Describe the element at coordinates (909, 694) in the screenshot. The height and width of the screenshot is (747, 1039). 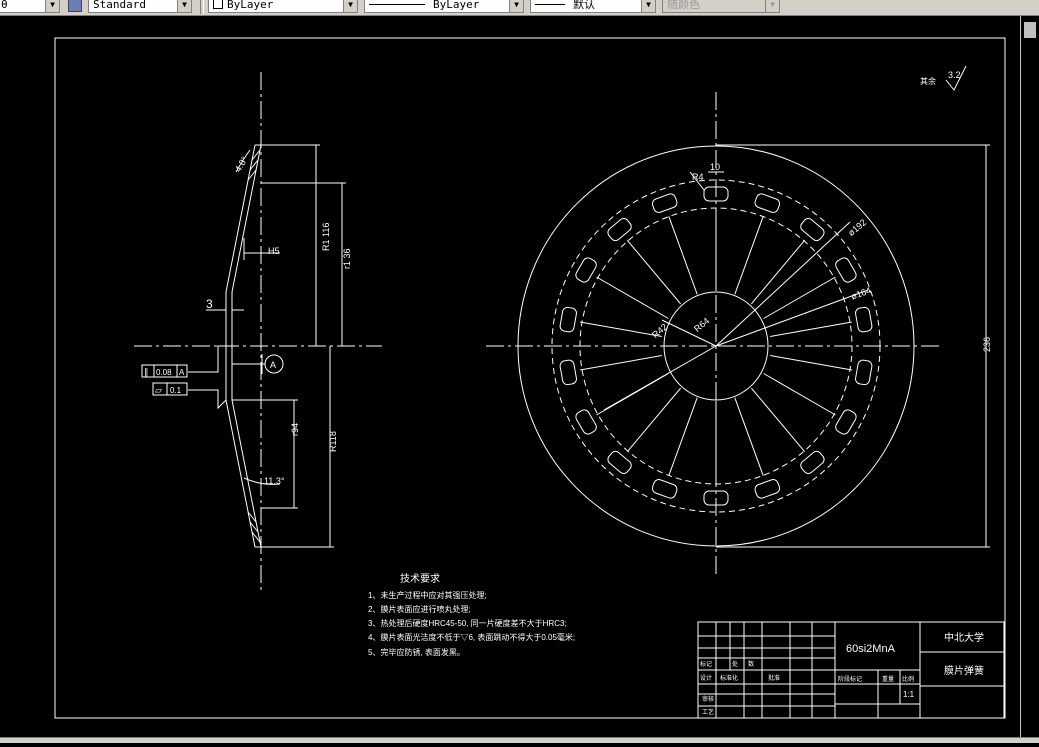
I see `scale-value: 1:1` at that location.